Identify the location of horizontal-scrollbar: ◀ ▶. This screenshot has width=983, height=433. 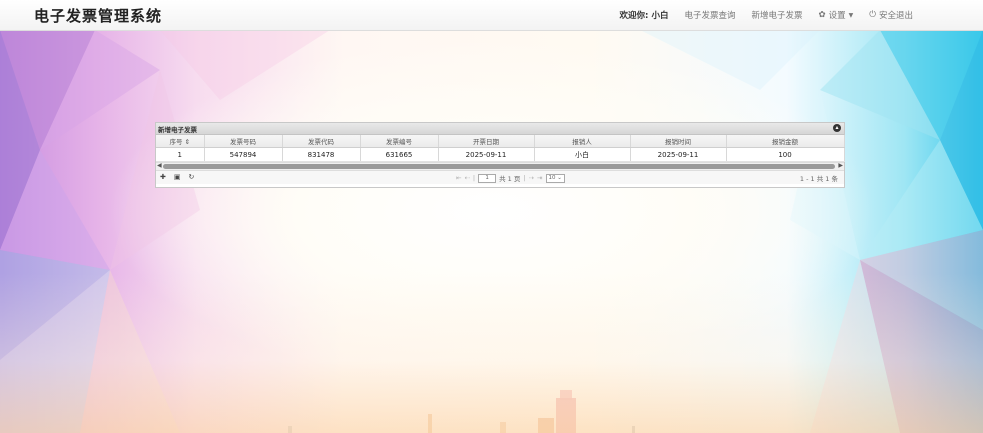
(500, 166).